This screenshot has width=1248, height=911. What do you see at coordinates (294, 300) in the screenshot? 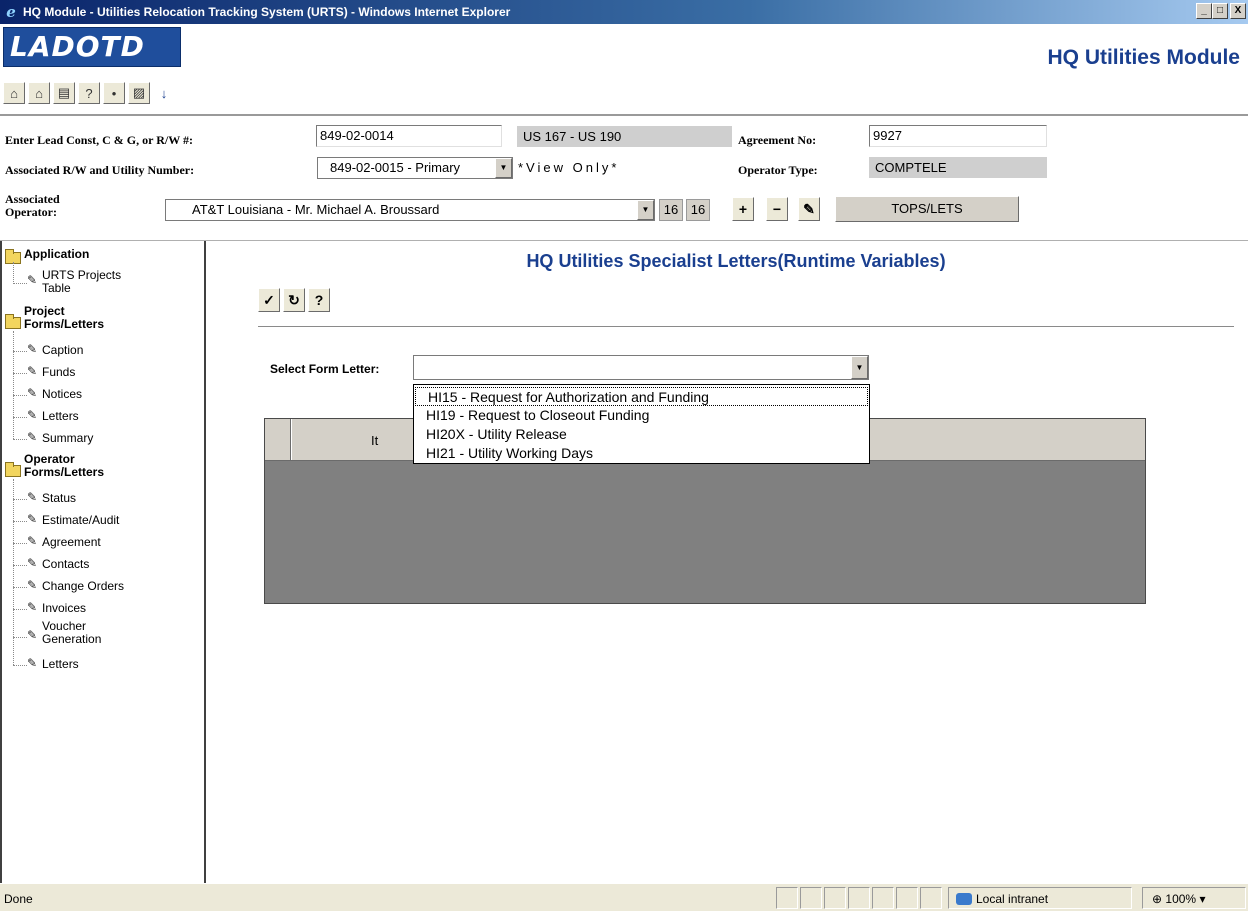
I see `refresh-icon: ↻` at bounding box center [294, 300].